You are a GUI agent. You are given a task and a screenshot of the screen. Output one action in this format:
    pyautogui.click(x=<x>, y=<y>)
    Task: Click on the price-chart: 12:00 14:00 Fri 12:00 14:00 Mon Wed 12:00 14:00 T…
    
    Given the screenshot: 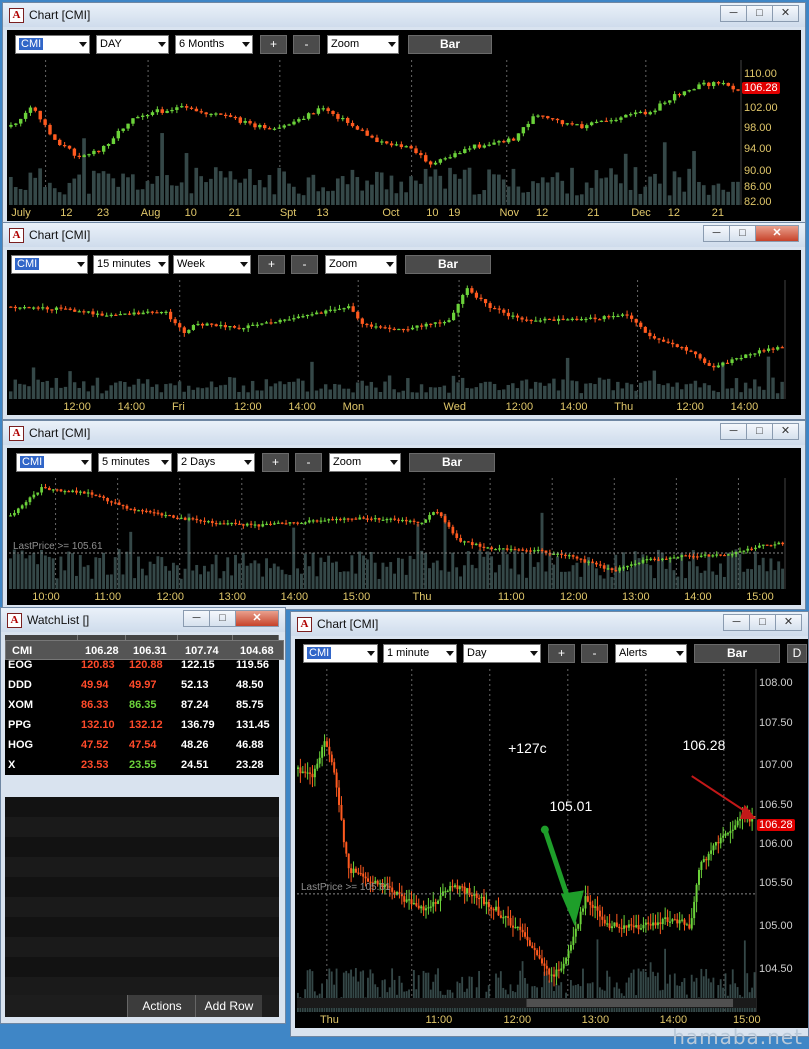 What is the action you would take?
    pyautogui.click(x=404, y=346)
    